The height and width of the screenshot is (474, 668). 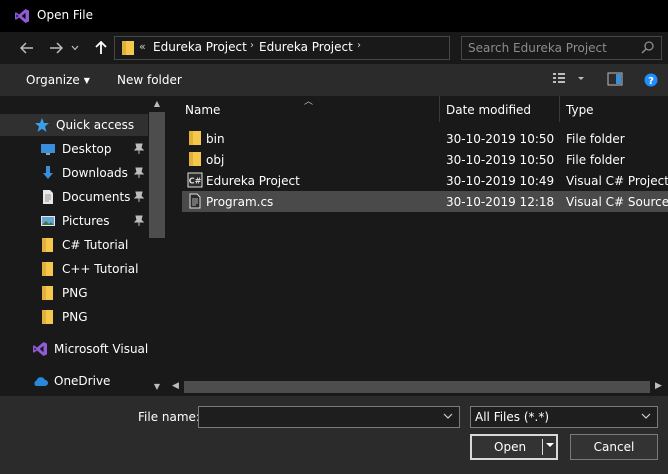 I want to click on file-list-scrollbar: ◀ ▶, so click(x=417, y=387).